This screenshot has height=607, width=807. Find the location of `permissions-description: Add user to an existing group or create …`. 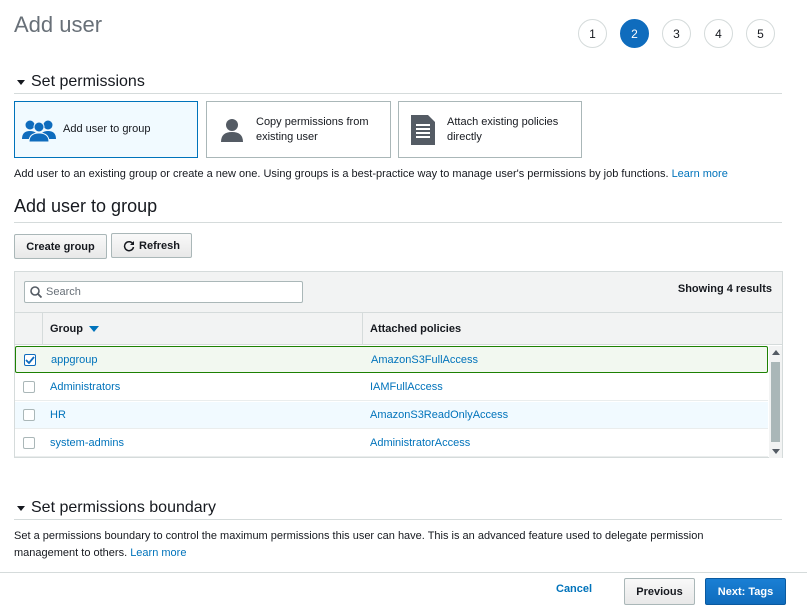

permissions-description: Add user to an existing group or create … is located at coordinates (371, 174).